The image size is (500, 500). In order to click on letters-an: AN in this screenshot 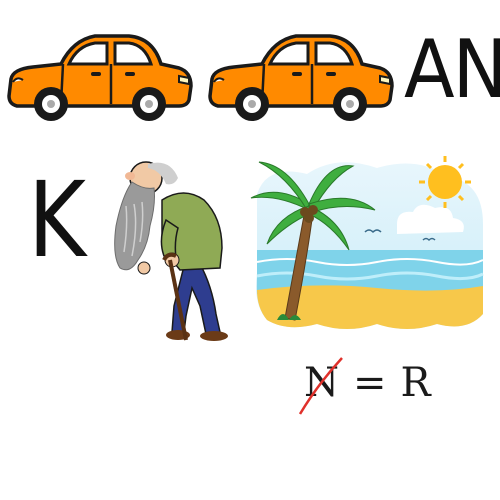, I will do `click(452, 70)`.